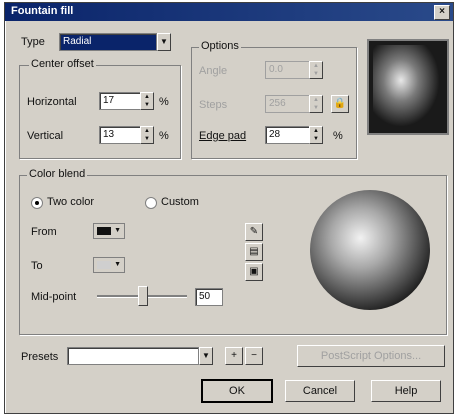 This screenshot has height=417, width=456. What do you see at coordinates (338, 136) in the screenshot?
I see `edge-pad-unit: %` at bounding box center [338, 136].